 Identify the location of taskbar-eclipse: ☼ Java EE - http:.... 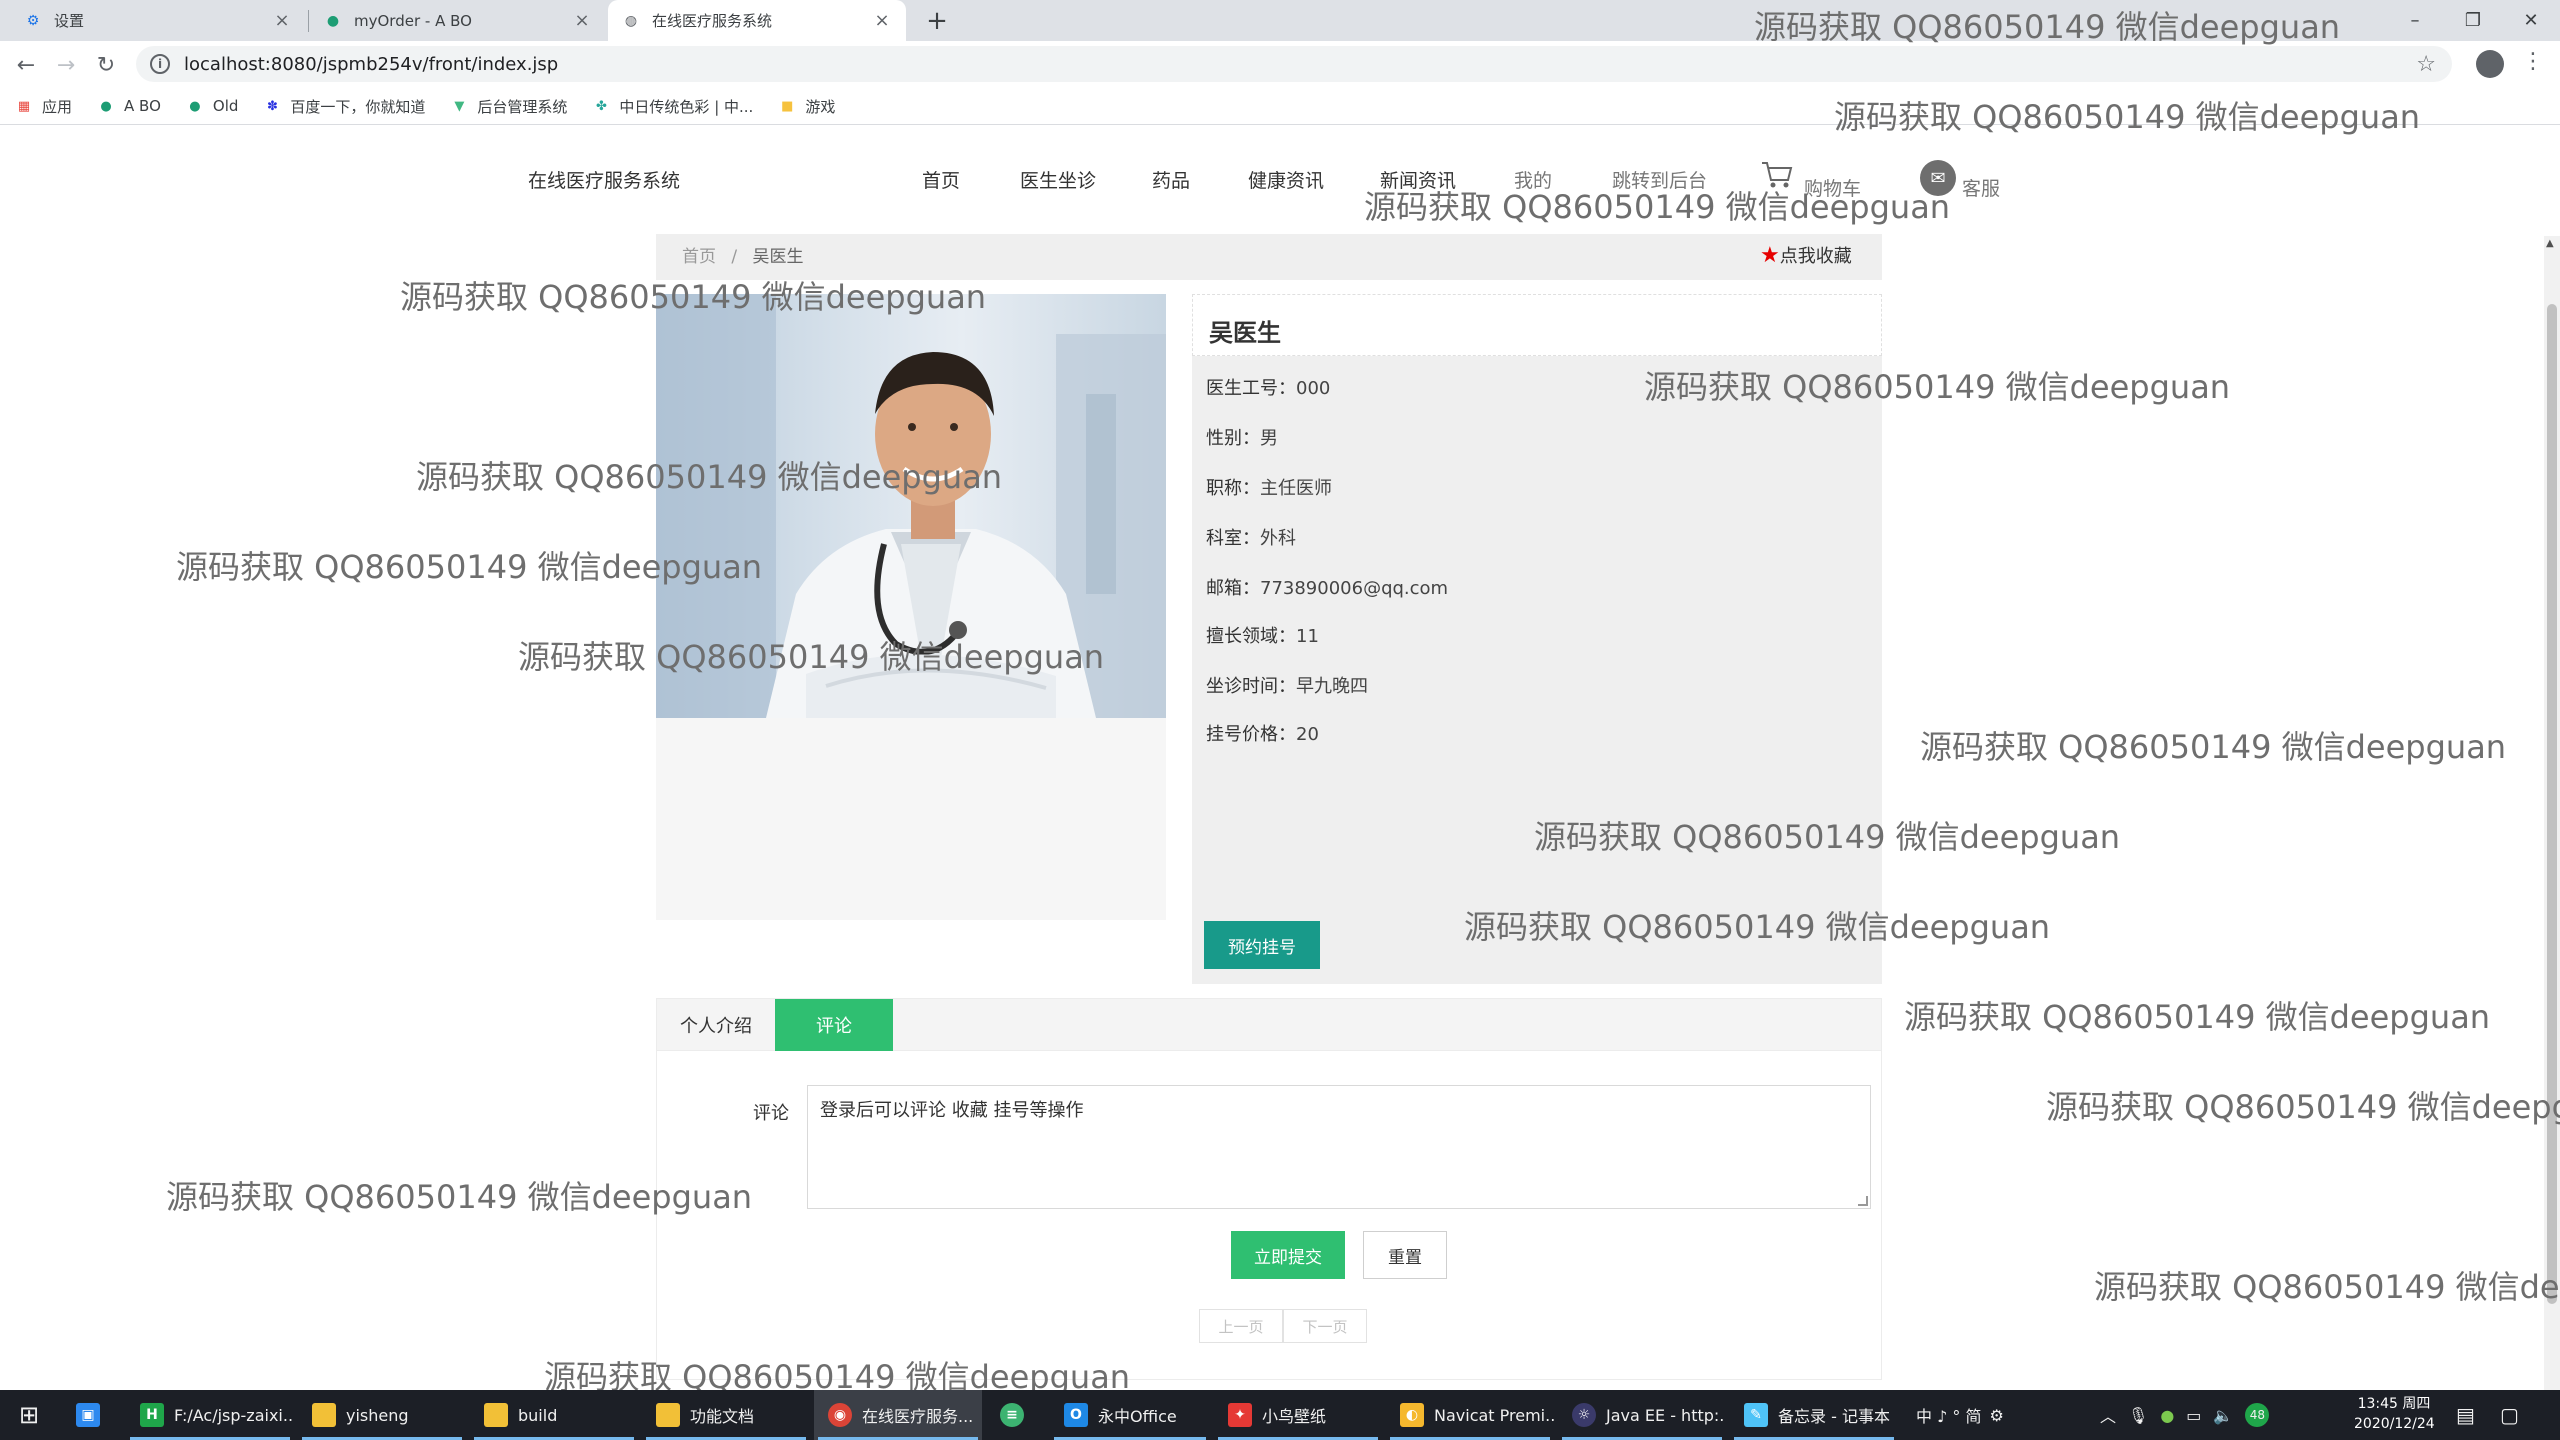
(1642, 1415).